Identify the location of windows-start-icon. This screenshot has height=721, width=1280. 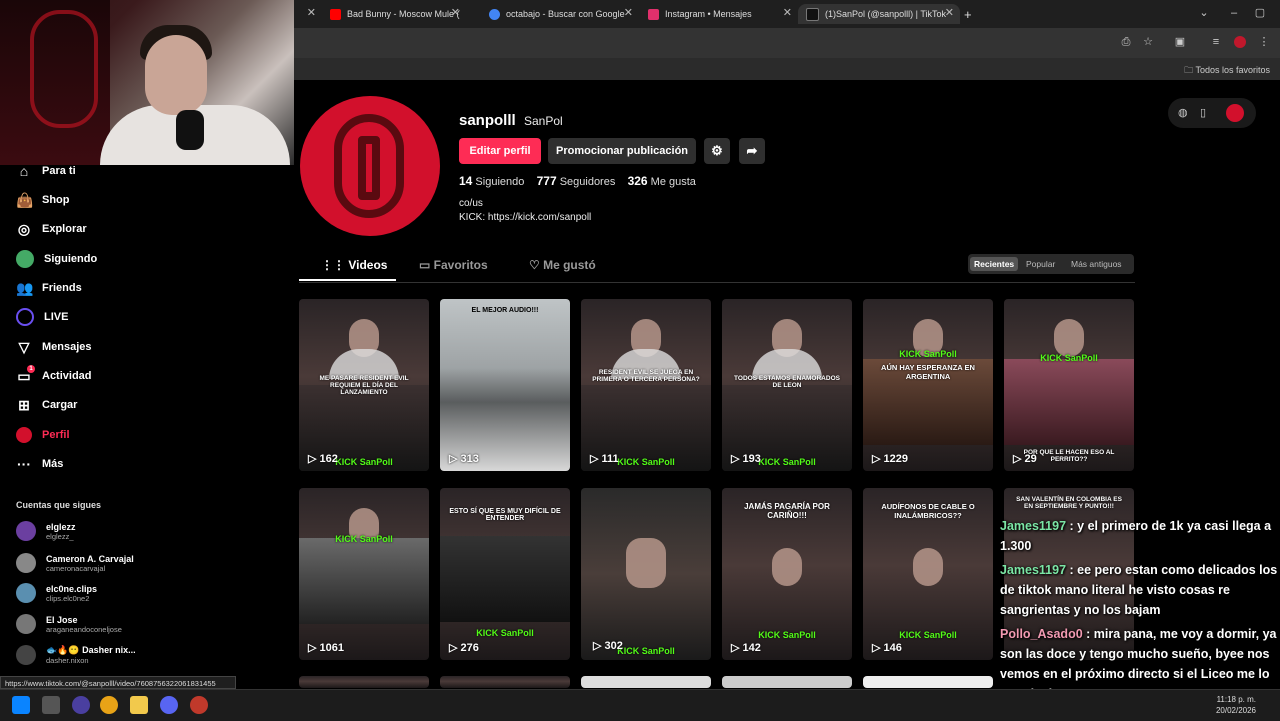
(21, 705).